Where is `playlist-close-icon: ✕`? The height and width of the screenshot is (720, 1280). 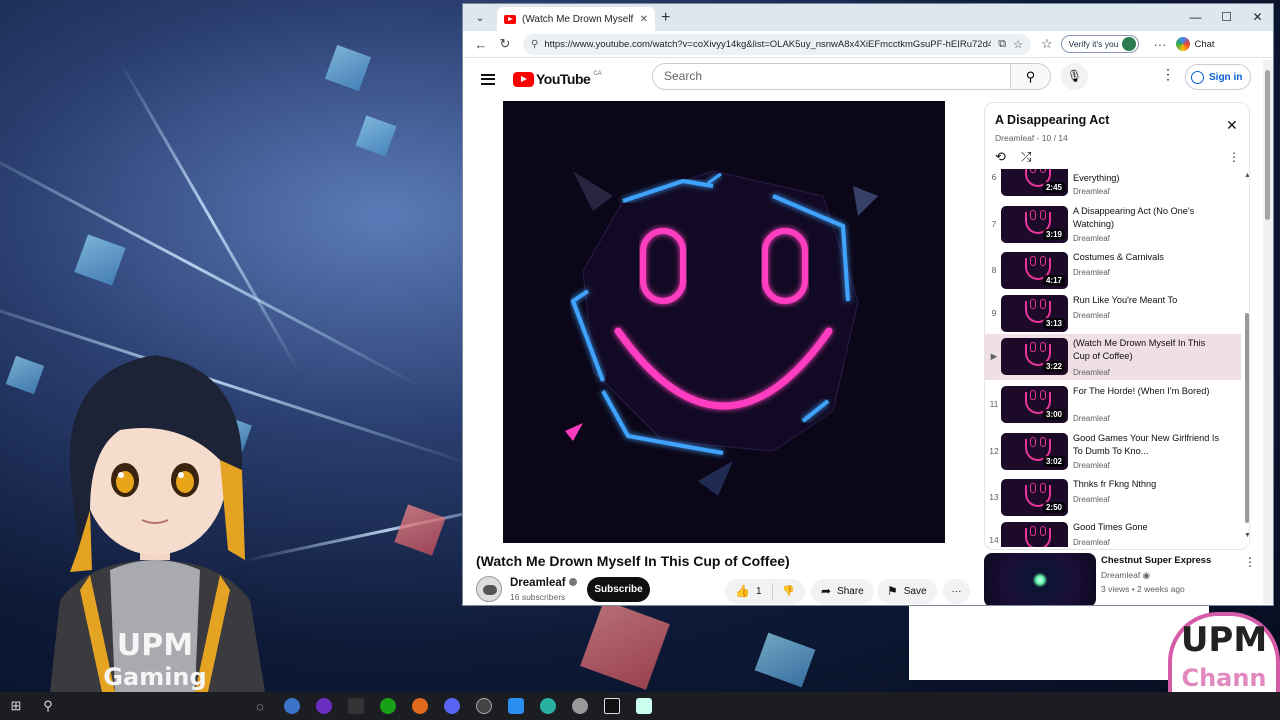 playlist-close-icon: ✕ is located at coordinates (1232, 125).